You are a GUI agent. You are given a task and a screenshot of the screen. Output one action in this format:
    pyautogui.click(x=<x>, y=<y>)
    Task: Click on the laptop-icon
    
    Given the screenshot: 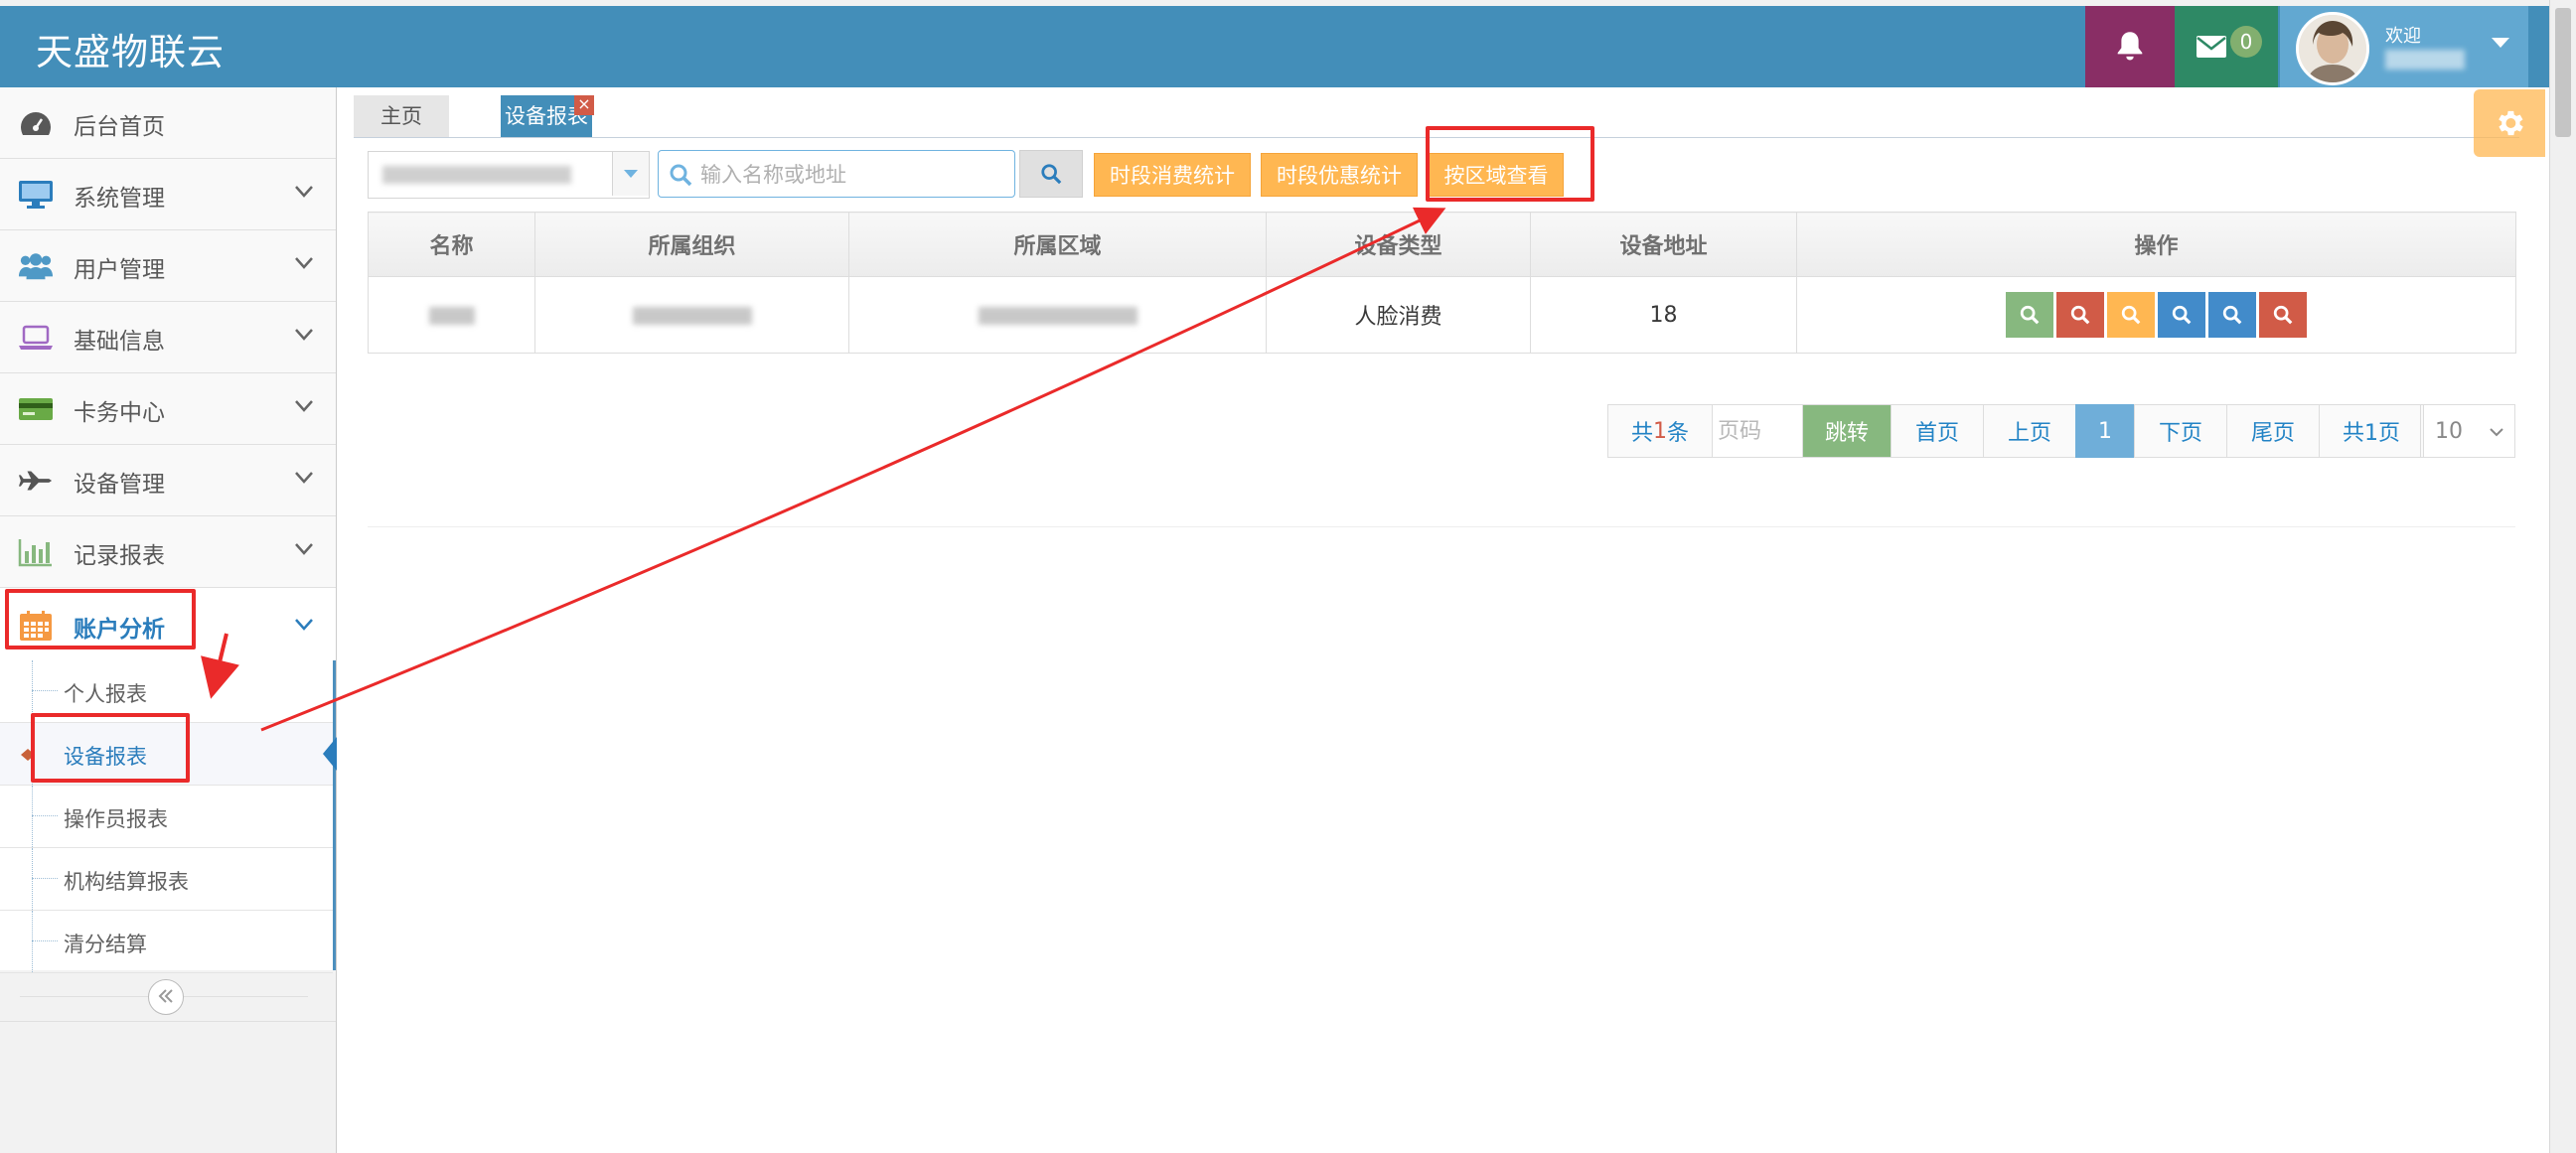 What is the action you would take?
    pyautogui.click(x=36, y=338)
    